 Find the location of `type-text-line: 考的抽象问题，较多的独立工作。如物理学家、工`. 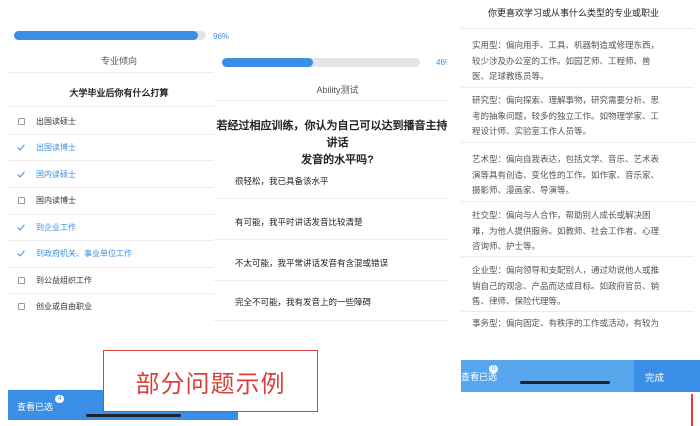

type-text-line: 考的抽象问题，较多的独立工作。如物理学家、工 is located at coordinates (566, 115).